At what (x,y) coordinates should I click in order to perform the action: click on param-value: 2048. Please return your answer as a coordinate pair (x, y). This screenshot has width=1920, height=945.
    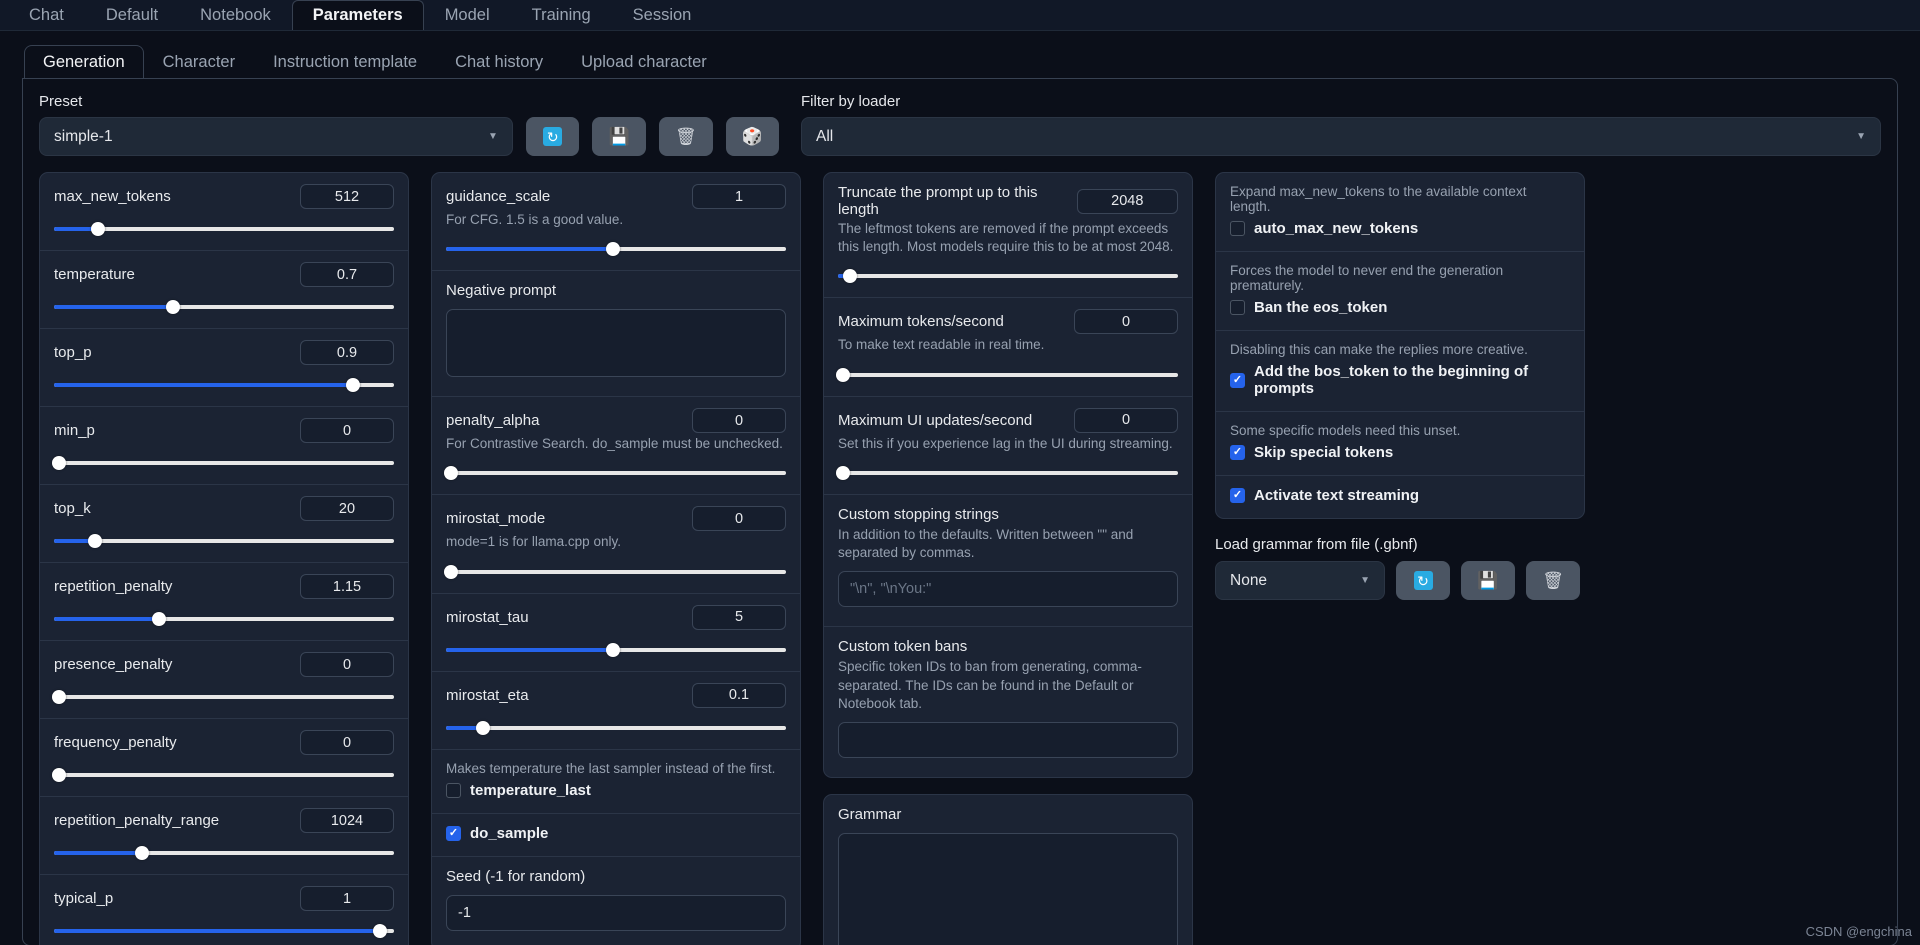
    Looking at the image, I should click on (1127, 201).